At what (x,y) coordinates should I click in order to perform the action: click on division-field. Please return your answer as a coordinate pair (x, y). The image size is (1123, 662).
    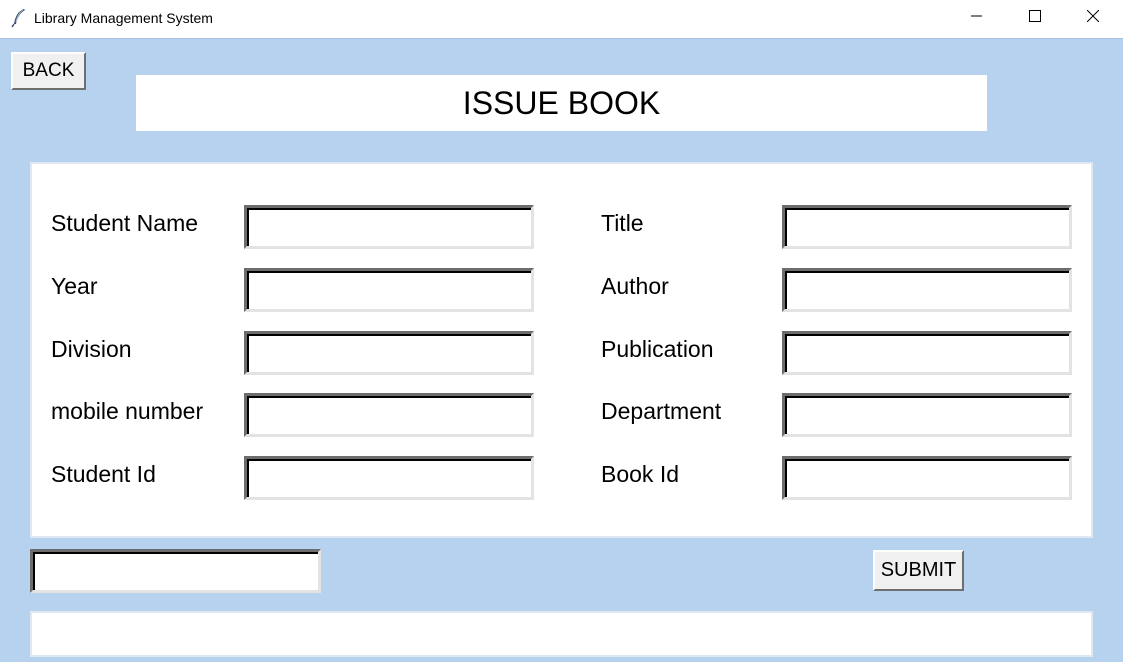
    Looking at the image, I should click on (389, 353).